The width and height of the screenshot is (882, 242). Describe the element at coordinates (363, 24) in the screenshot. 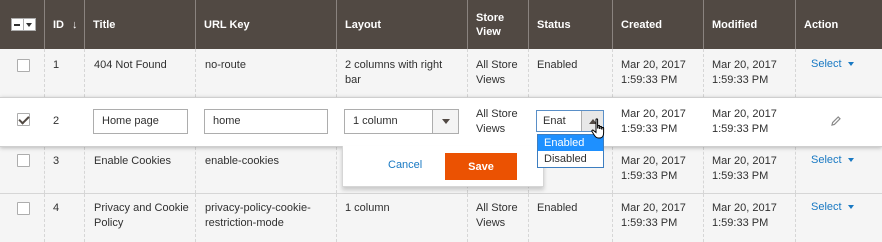

I see `column-header-layout: Layout` at that location.